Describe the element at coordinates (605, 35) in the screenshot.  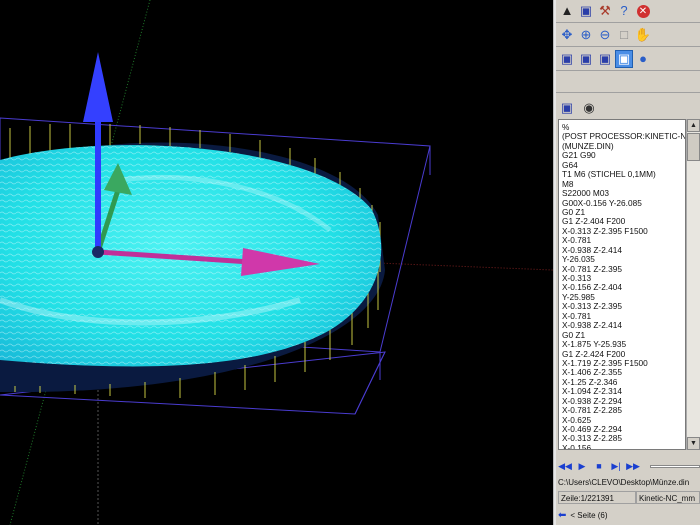
I see `zoom-out-icon: ⊖` at that location.